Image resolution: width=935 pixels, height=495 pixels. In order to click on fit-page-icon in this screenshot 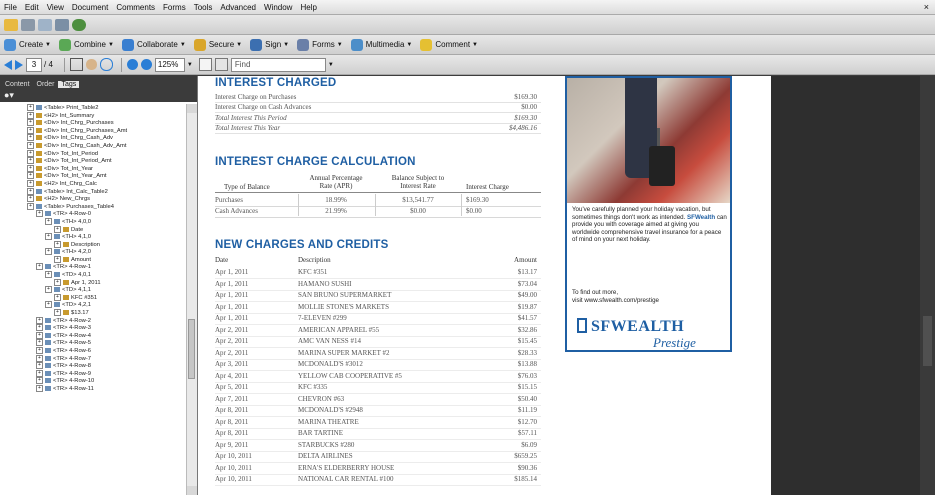, I will do `click(205, 64)`.